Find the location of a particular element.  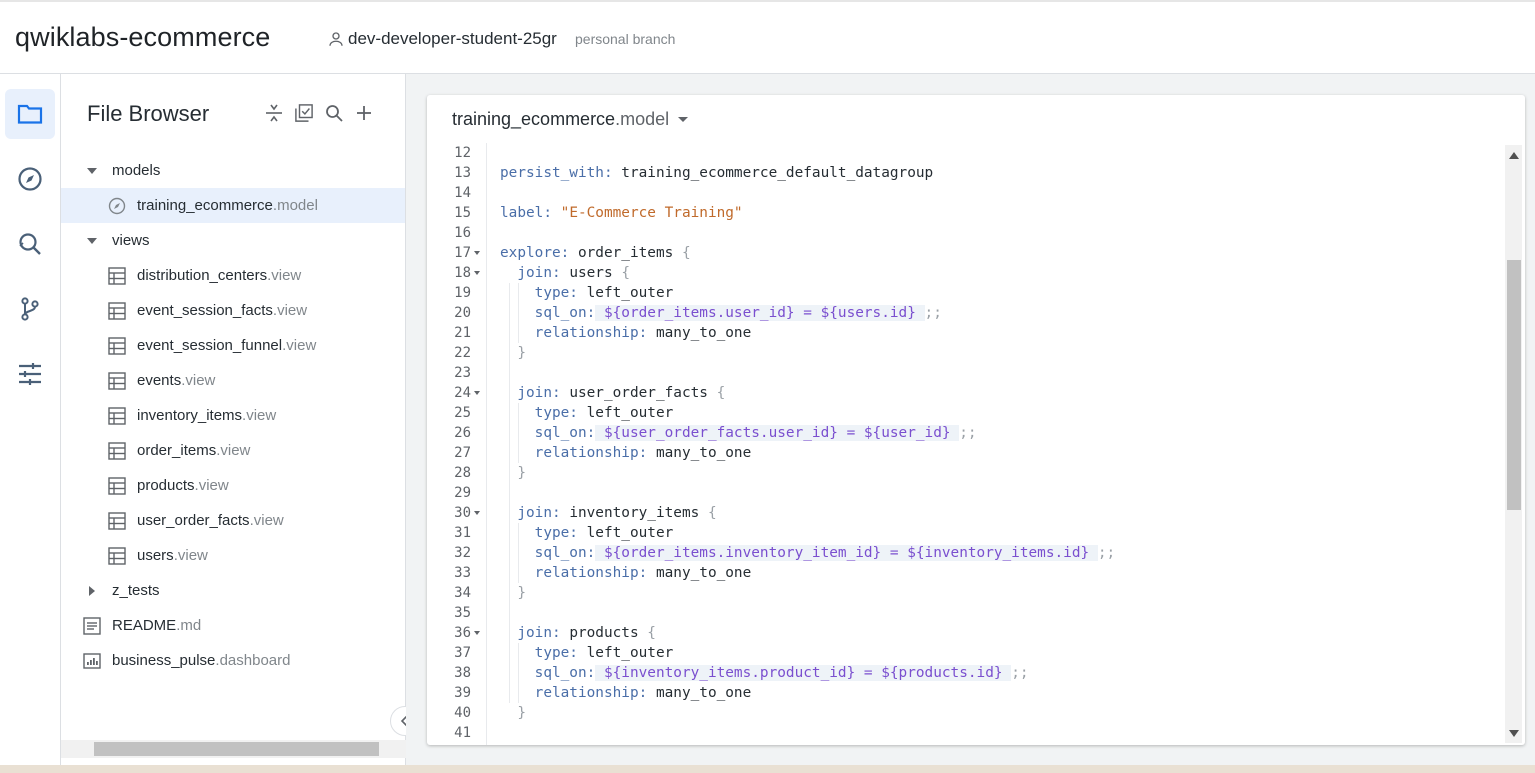

rail-explore-button is located at coordinates (30, 179).